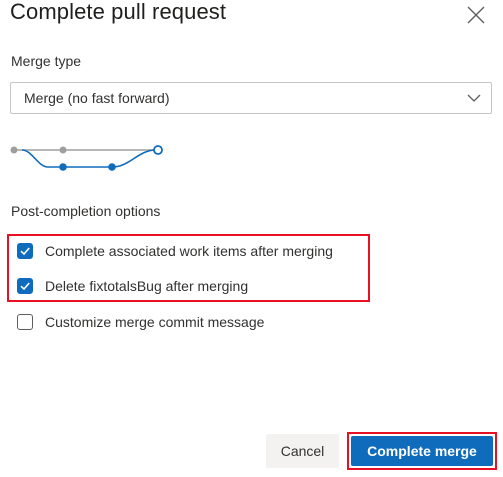  I want to click on dialog-title: Complete pull request, so click(118, 12).